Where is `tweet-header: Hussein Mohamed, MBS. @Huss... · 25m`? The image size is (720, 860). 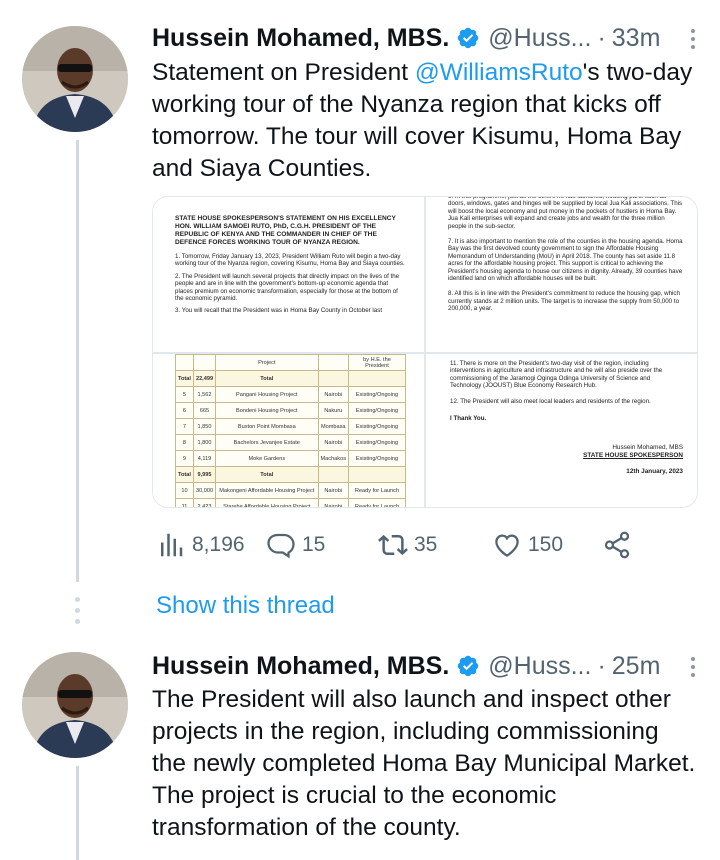 tweet-header: Hussein Mohamed, MBS. @Huss... · 25m is located at coordinates (426, 666).